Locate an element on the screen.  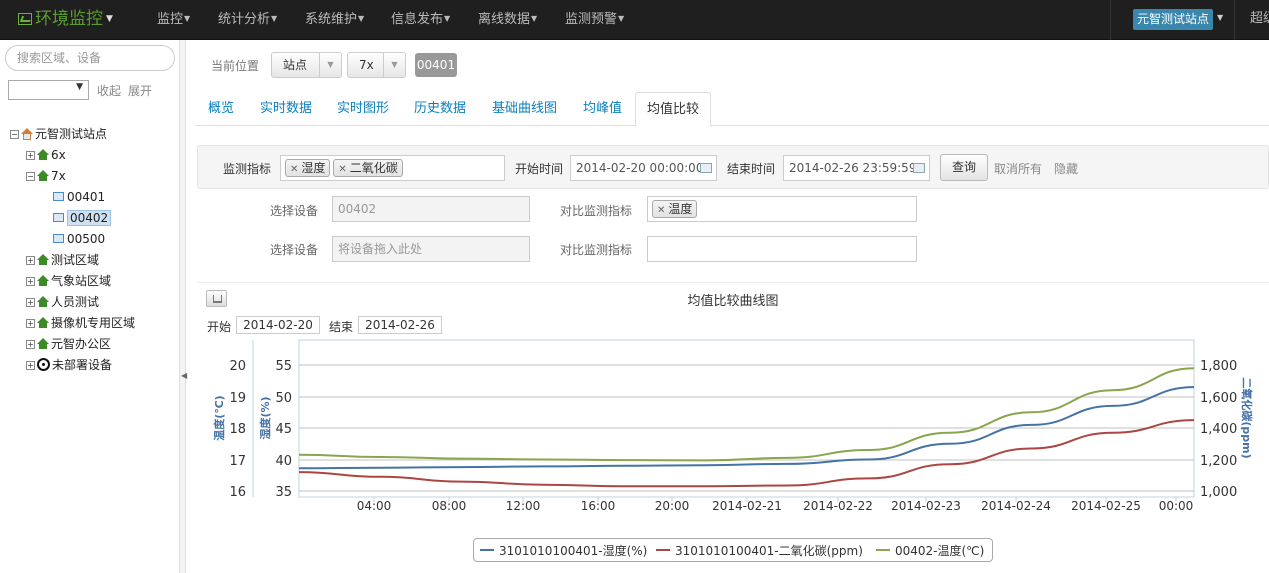
legend-item: 3101010100401-湿度(%) is located at coordinates (563, 550).